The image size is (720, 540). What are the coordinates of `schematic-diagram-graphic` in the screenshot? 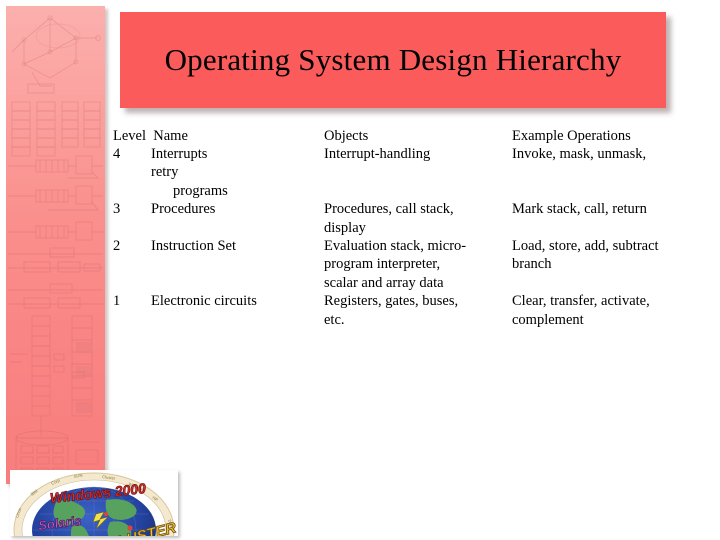 It's located at (55, 245).